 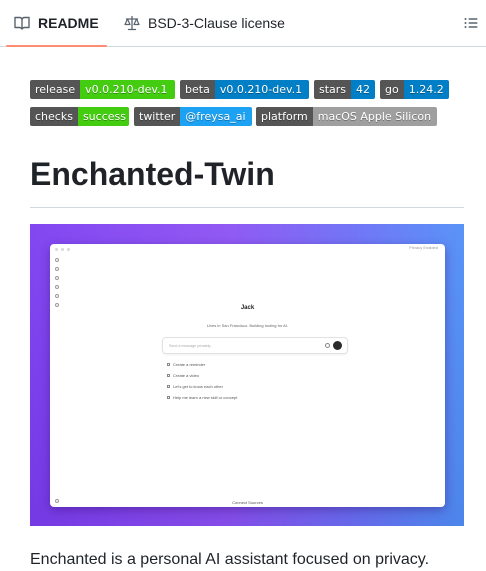 I want to click on tab-readme-label: README, so click(x=68, y=23).